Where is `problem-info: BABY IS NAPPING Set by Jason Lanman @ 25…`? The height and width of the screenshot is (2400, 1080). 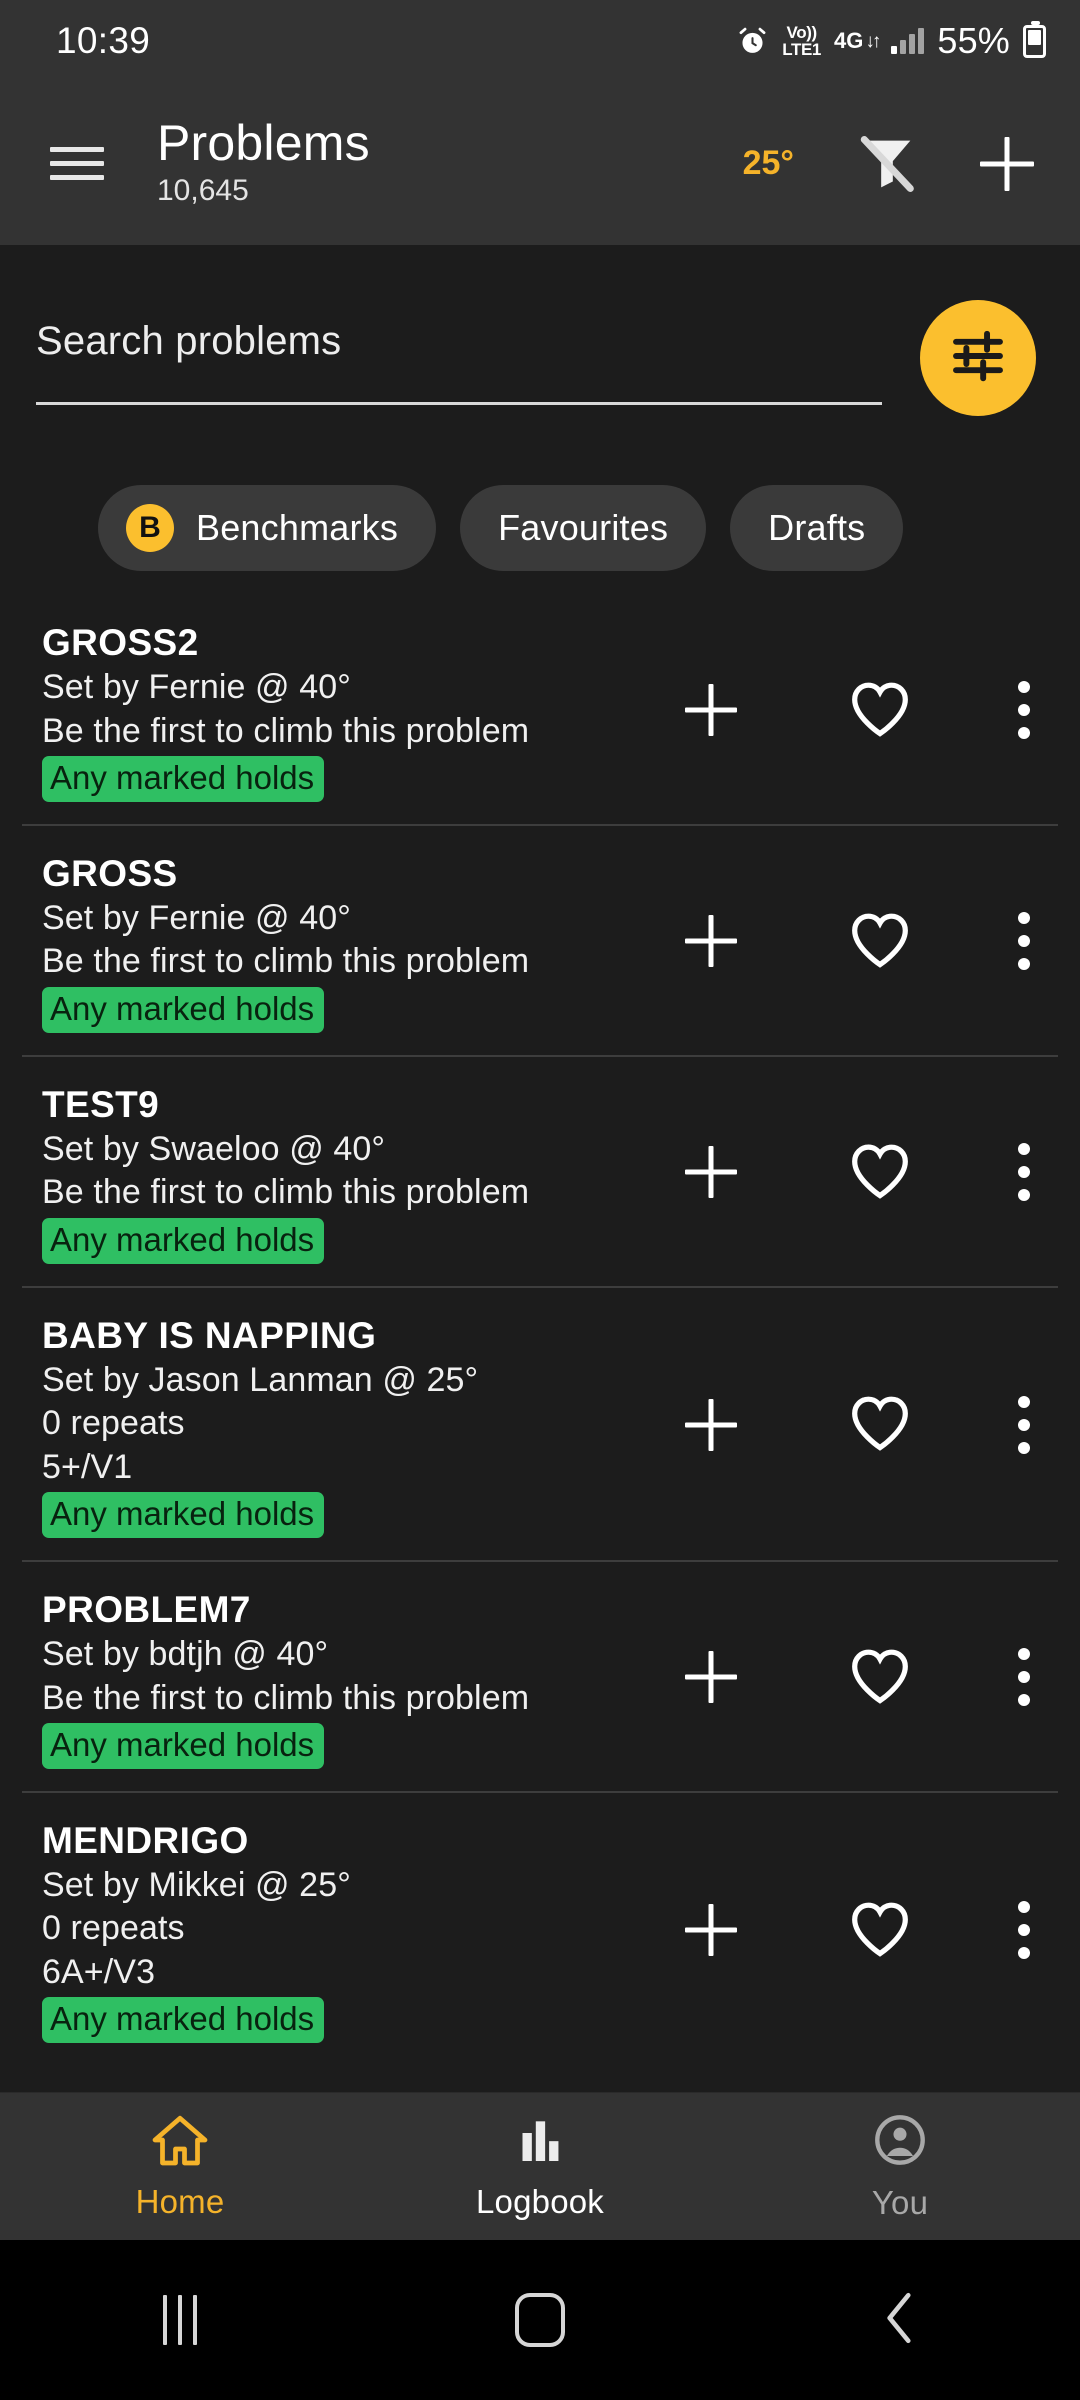 problem-info: BABY IS NAPPING Set by Jason Lanman @ 25… is located at coordinates (340, 1425).